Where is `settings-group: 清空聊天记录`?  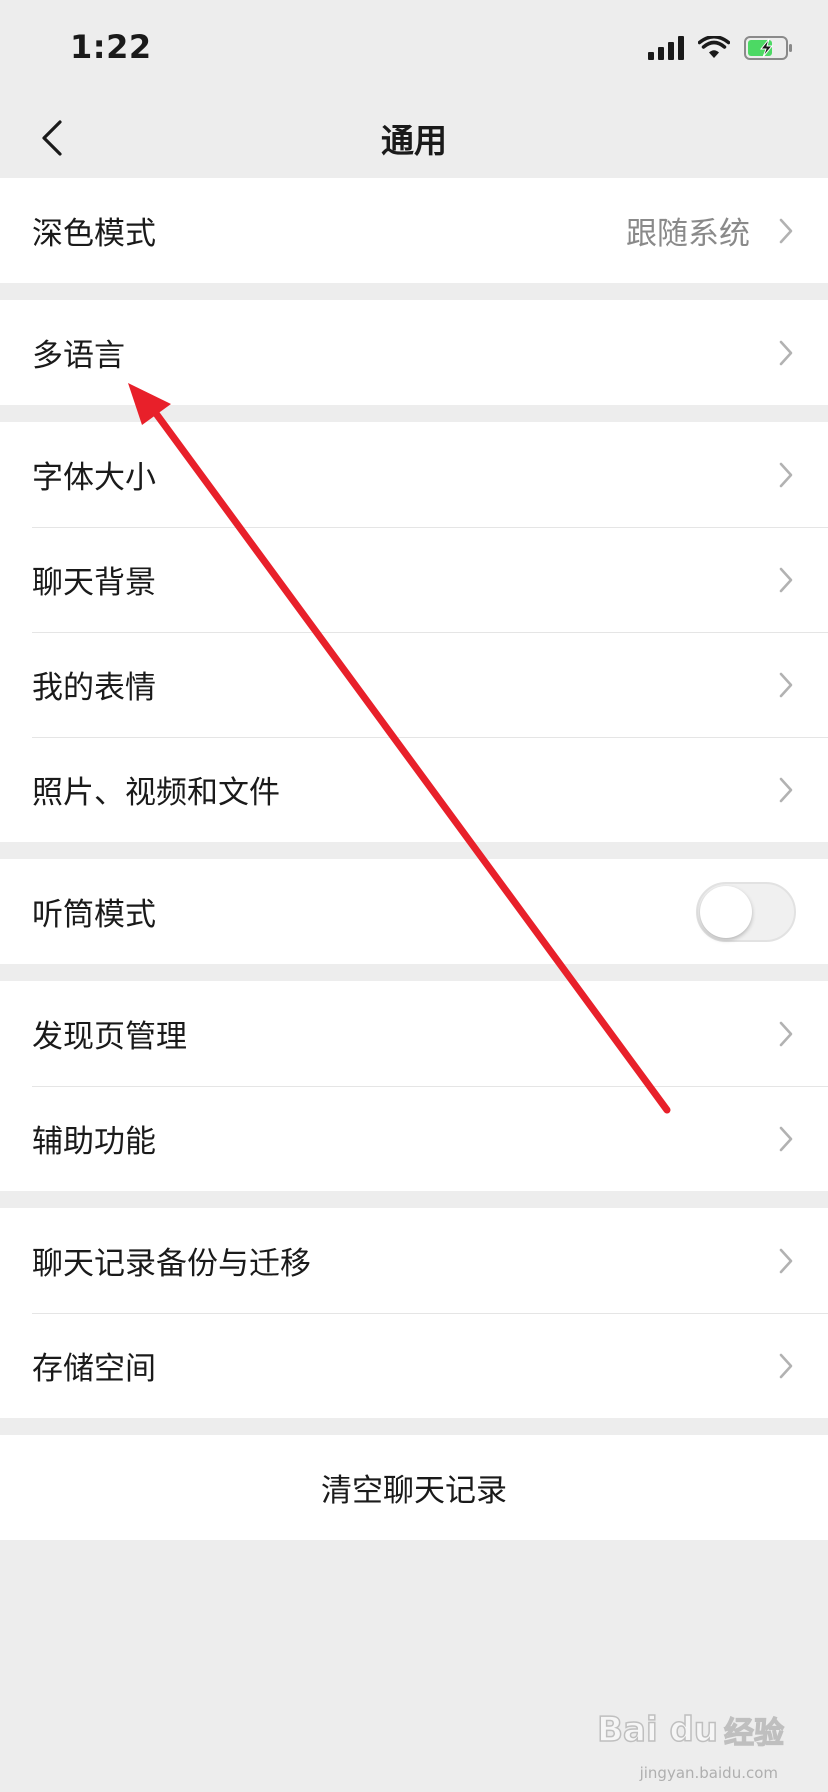 settings-group: 清空聊天记录 is located at coordinates (414, 1487).